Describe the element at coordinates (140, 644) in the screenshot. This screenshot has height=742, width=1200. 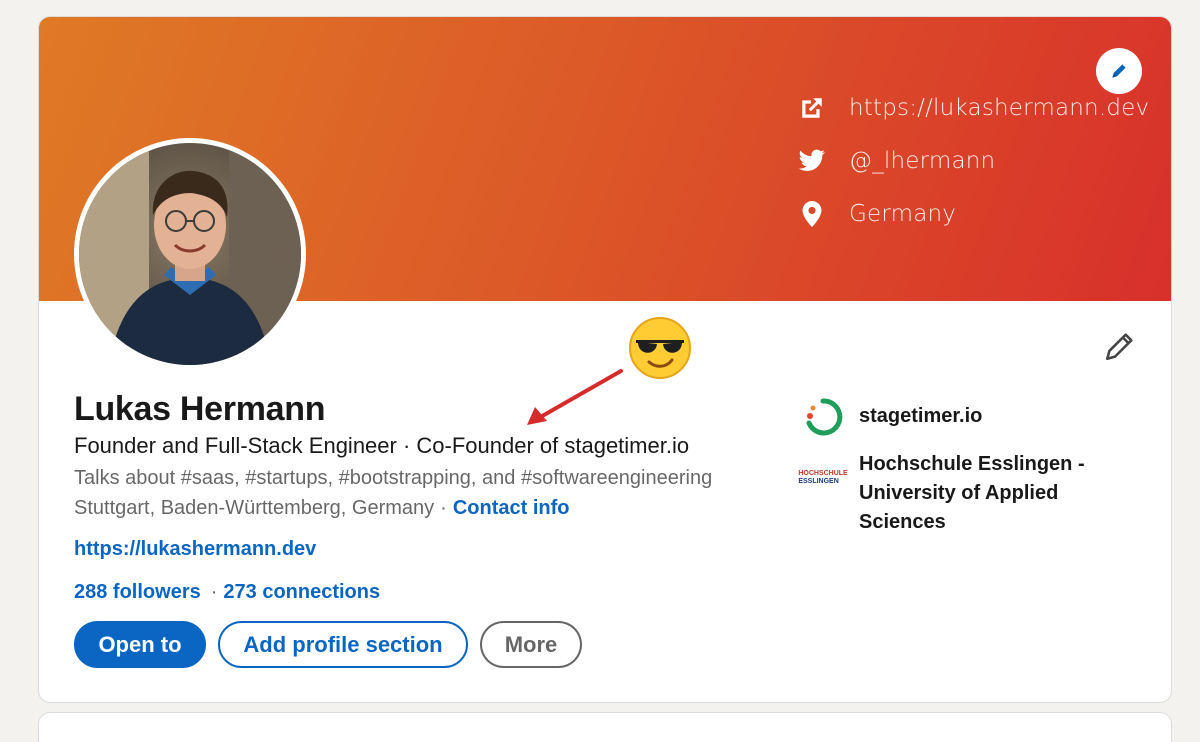
I see `open-to-button: Open to` at that location.